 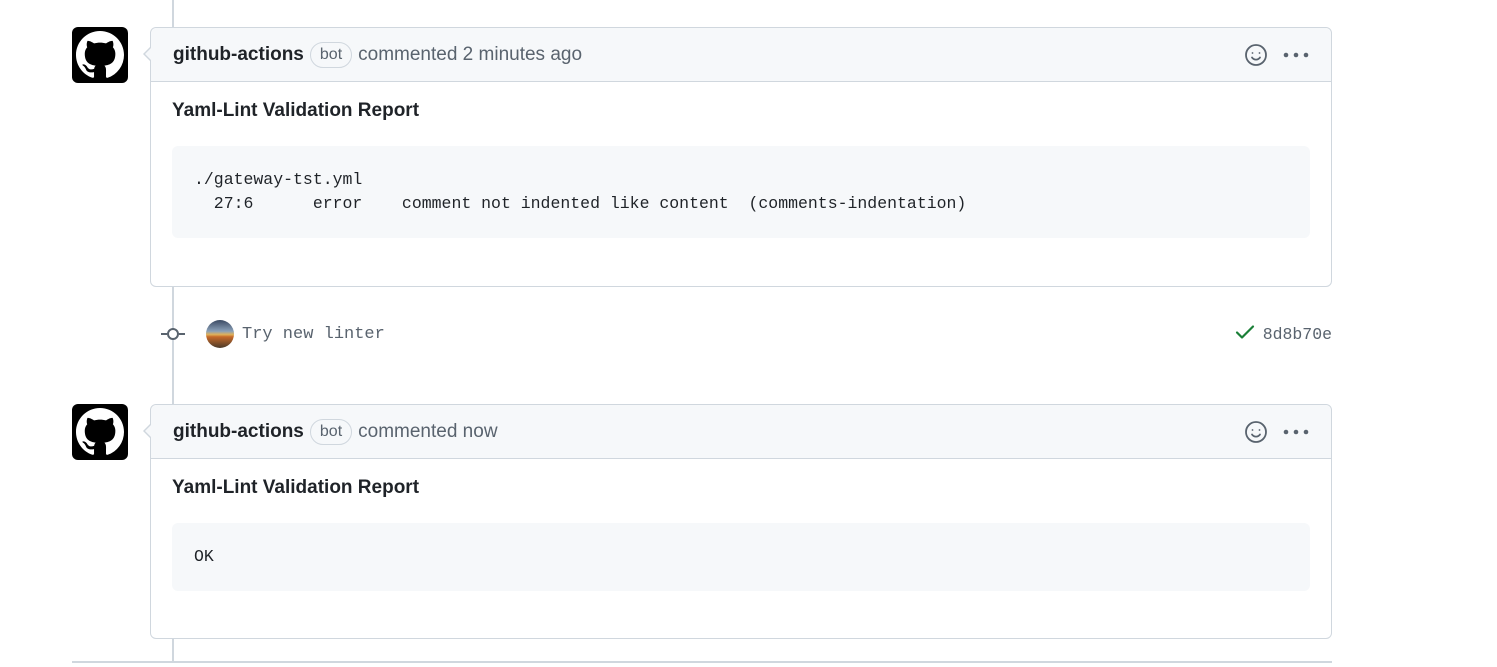 What do you see at coordinates (741, 557) in the screenshot?
I see `code-block: OK` at bounding box center [741, 557].